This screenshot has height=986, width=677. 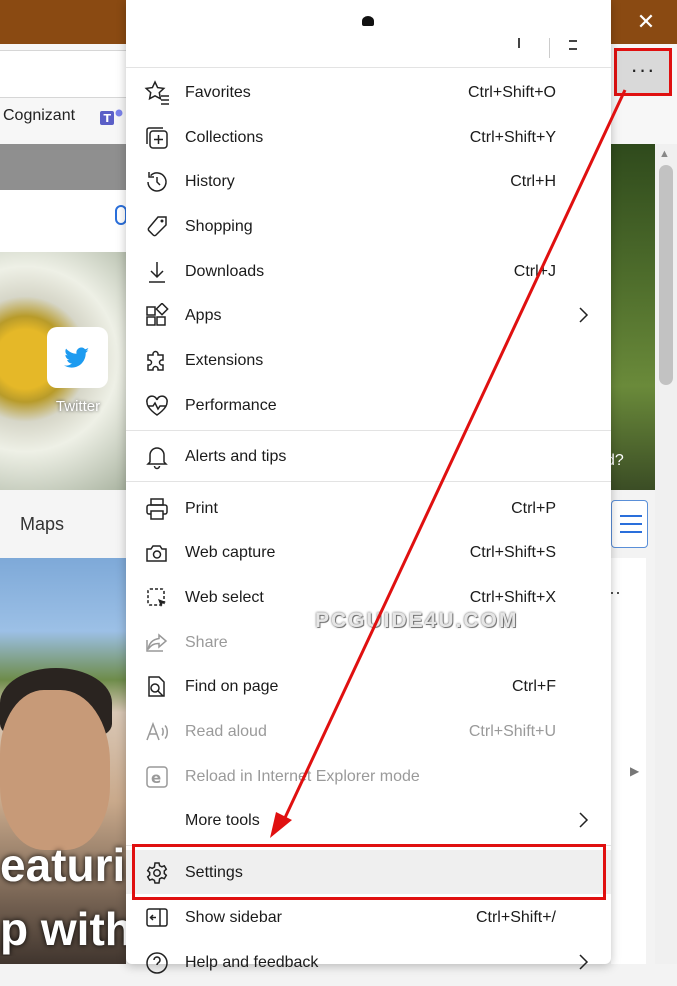 What do you see at coordinates (511, 92) in the screenshot?
I see `menu-item-shortcut: Ctrl+Shift+O` at bounding box center [511, 92].